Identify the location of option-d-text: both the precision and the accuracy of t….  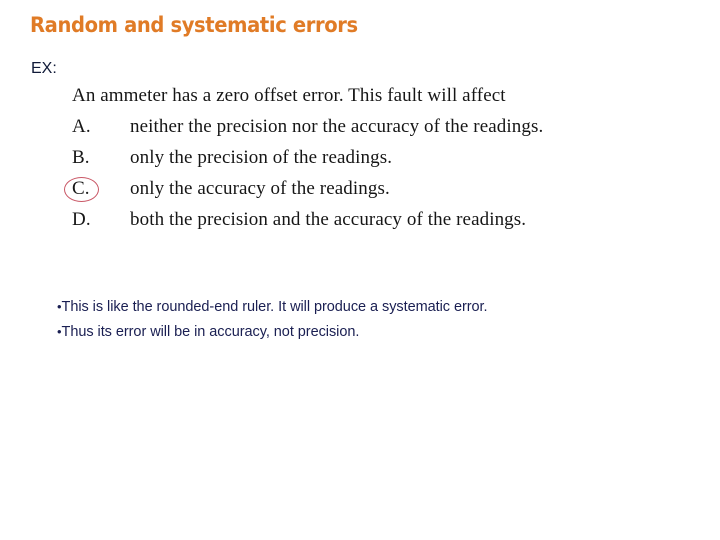
(328, 219).